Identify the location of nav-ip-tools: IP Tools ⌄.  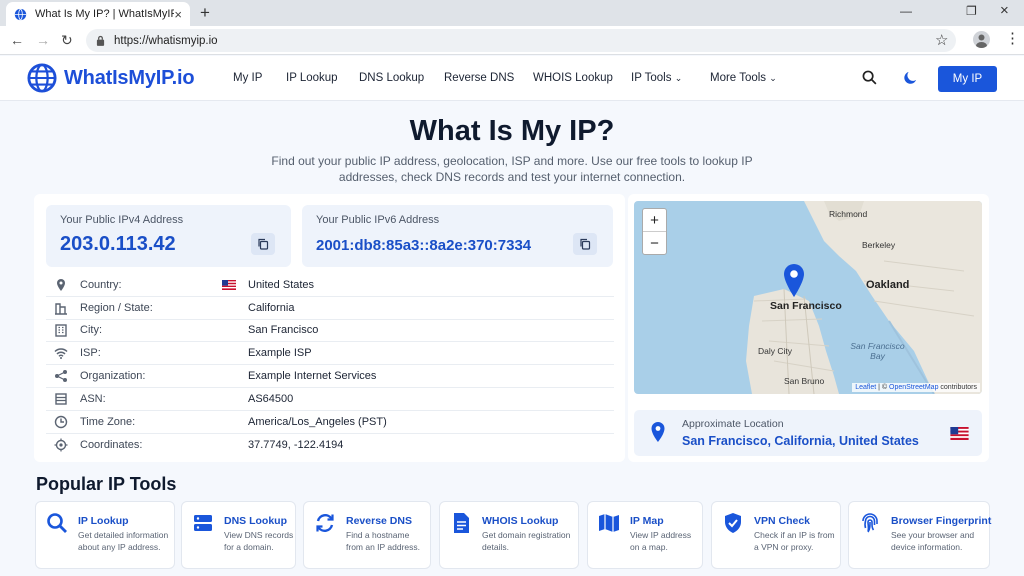
(656, 78).